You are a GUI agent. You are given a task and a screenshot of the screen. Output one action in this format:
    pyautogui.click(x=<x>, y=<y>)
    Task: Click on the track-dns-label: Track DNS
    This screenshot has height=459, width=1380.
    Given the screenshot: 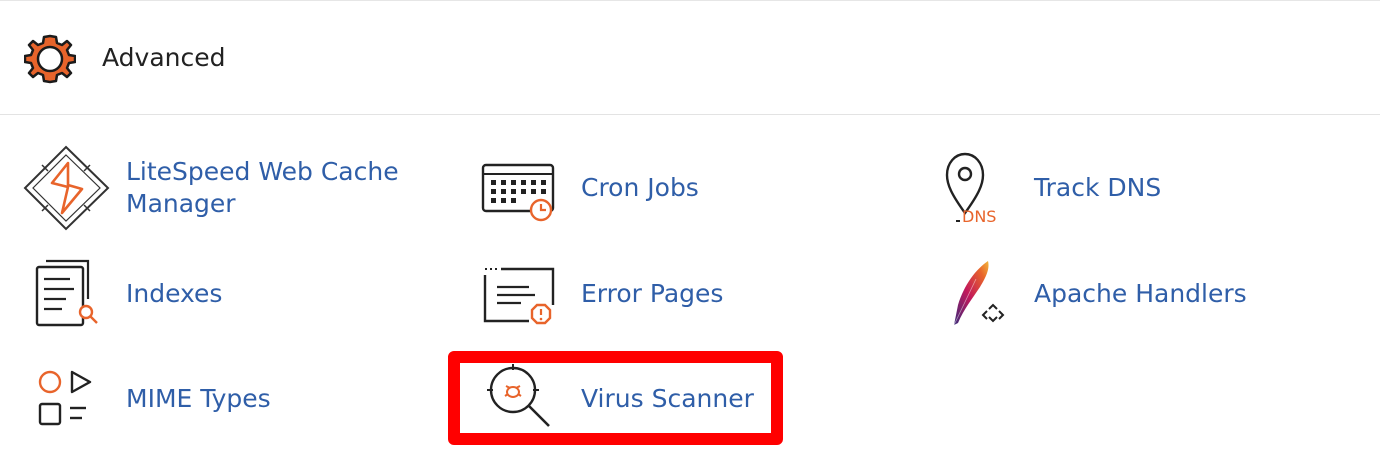 What is the action you would take?
    pyautogui.click(x=1098, y=187)
    